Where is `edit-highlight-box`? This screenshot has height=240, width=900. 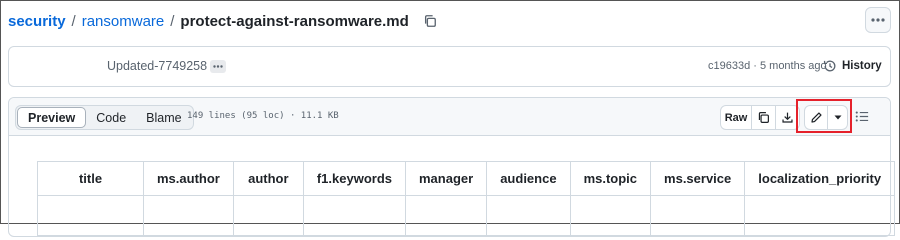
edit-highlight-box is located at coordinates (824, 116).